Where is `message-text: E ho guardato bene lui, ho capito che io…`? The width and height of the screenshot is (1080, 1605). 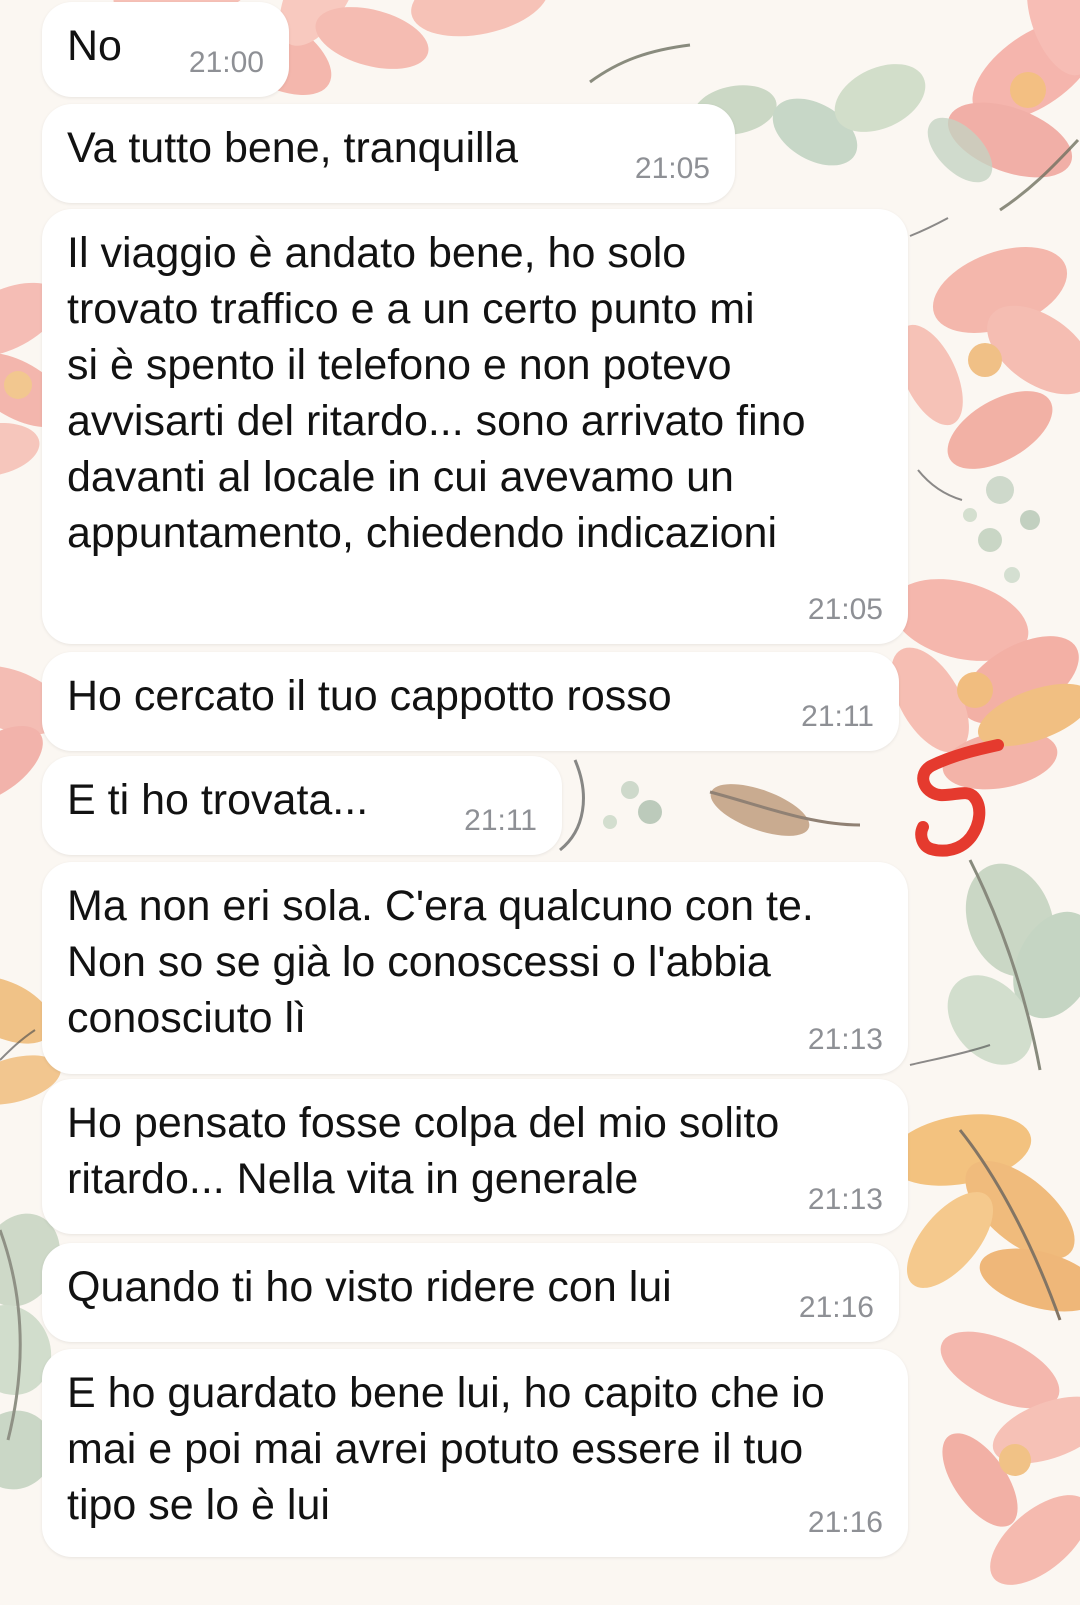 message-text: E ho guardato bene lui, ho capito che io… is located at coordinates (446, 1449).